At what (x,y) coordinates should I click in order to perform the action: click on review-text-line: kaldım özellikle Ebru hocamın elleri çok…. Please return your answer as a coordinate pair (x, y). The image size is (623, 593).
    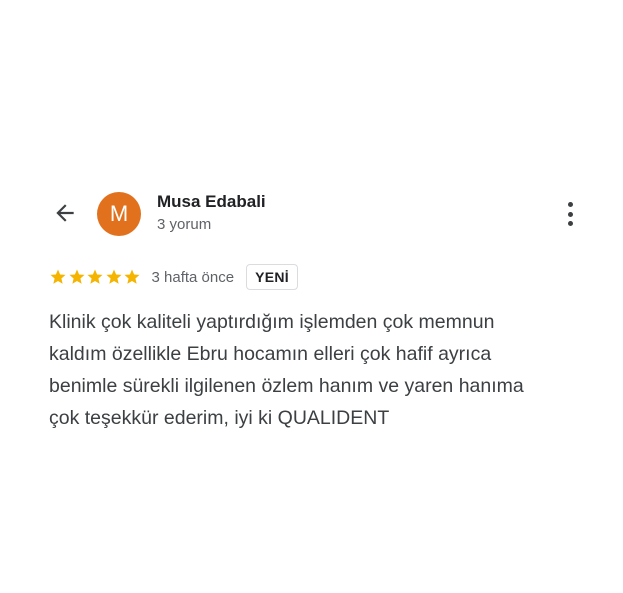
    Looking at the image, I should click on (270, 354).